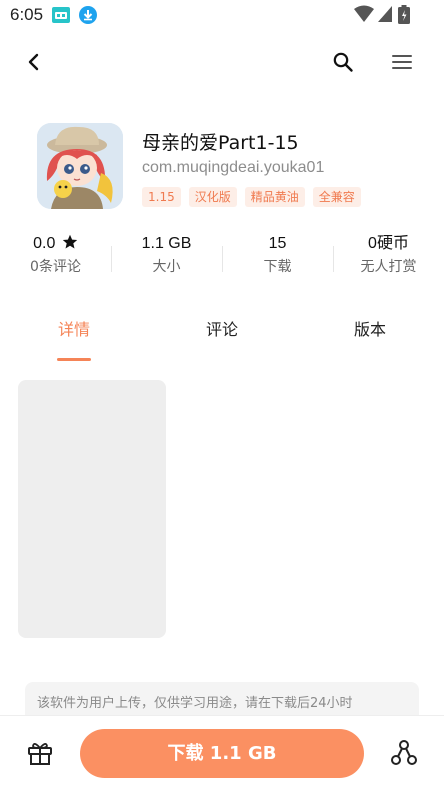 The height and width of the screenshot is (789, 444). What do you see at coordinates (222, 330) in the screenshot?
I see `tab-comments: 评论` at bounding box center [222, 330].